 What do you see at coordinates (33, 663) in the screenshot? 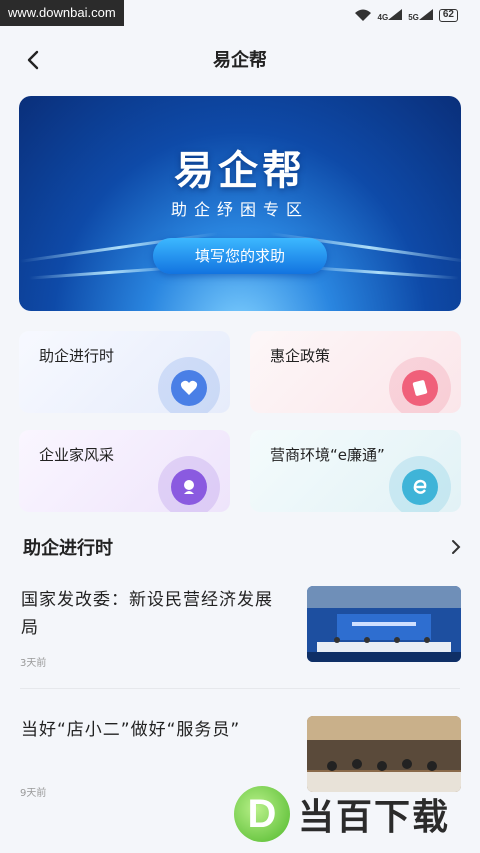
I see `news-time: 3天前` at bounding box center [33, 663].